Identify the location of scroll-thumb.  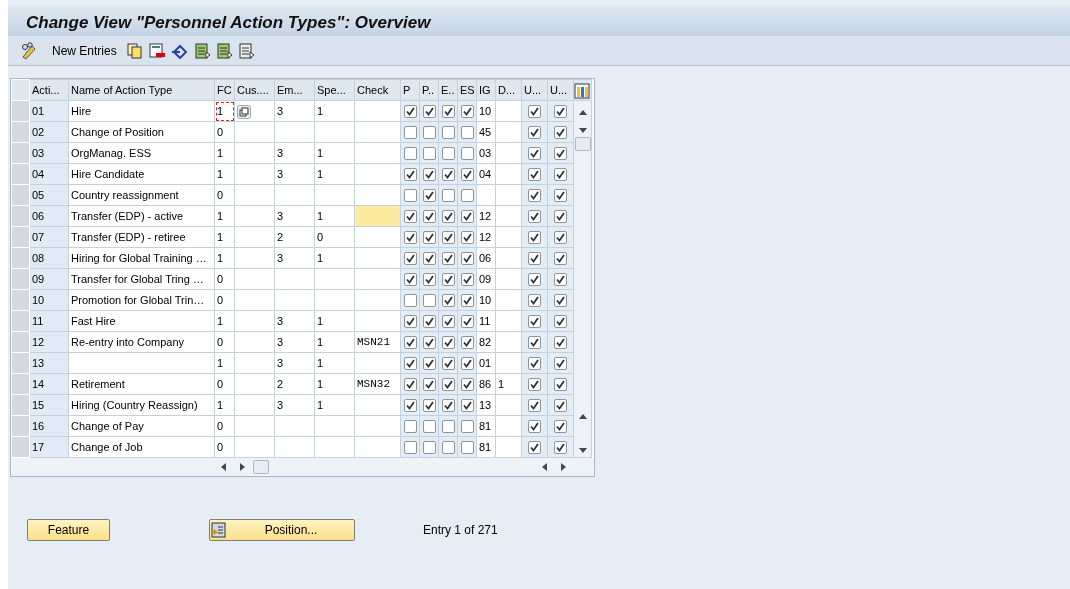
(261, 467).